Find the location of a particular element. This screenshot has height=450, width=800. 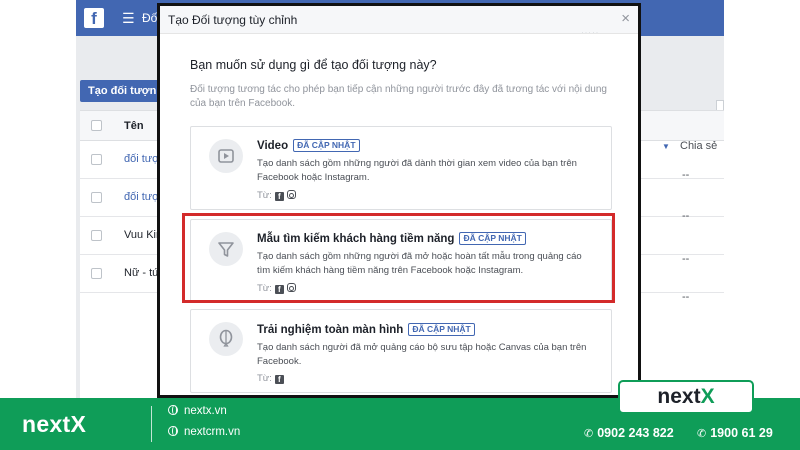

facebook-logo-icon: f is located at coordinates (94, 18).